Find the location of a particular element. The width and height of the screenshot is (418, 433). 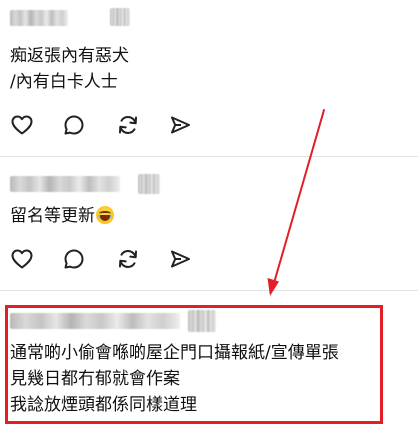

post-text-line: 通常啲小偷會喺啲屋企門口攝報紙/宣傳單張 is located at coordinates (174, 353).